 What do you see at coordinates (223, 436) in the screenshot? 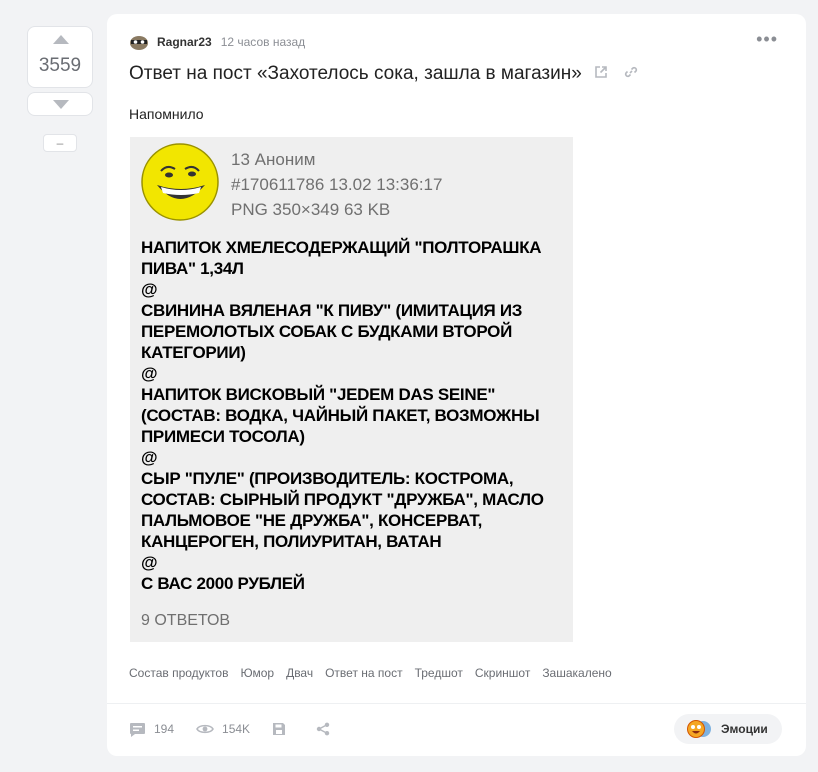
I see `text-line: ПРИМЕСИ ТОСОЛА)` at bounding box center [223, 436].